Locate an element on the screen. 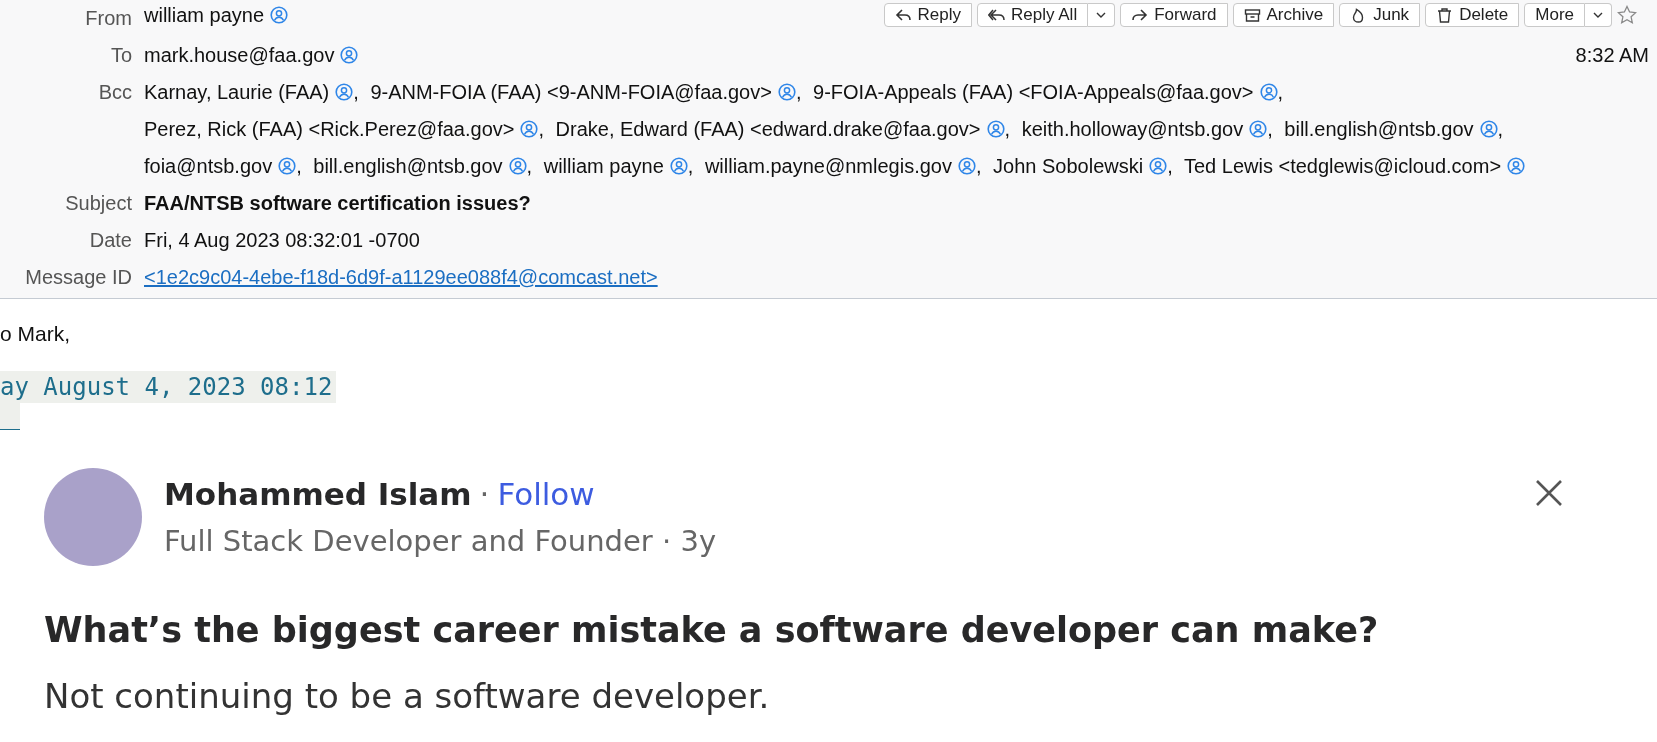 This screenshot has width=1657, height=742. more-button: More is located at coordinates (1554, 15).